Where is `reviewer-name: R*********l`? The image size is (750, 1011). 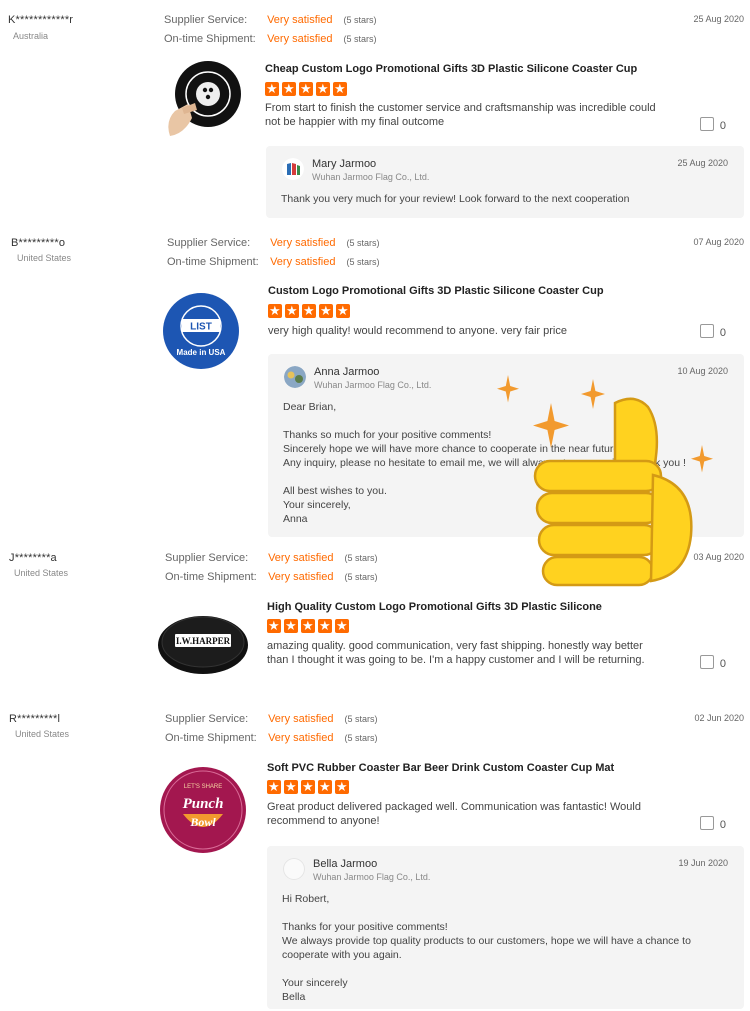
reviewer-name: R*********l is located at coordinates (35, 719).